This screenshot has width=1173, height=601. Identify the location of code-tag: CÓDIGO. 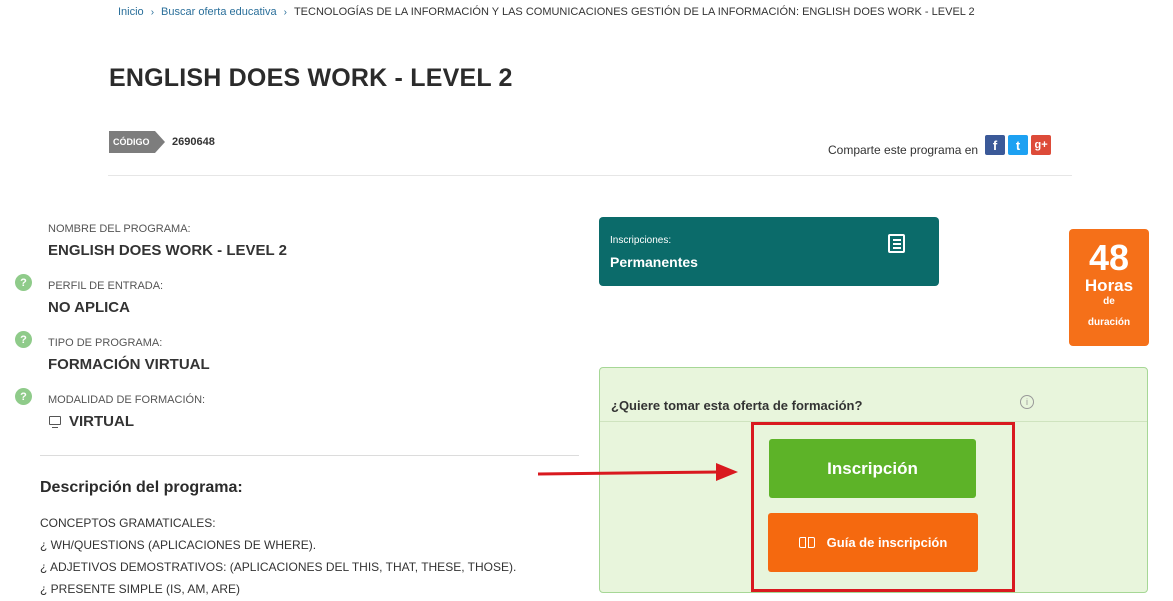
(137, 142).